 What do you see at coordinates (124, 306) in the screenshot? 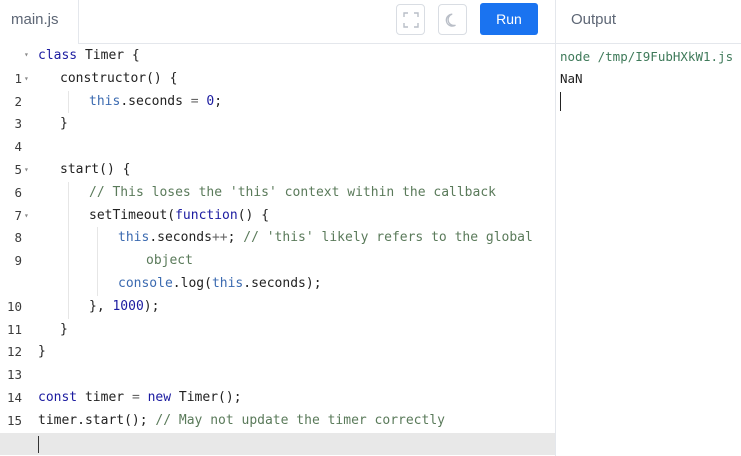
I see `code-text: }, 1000);` at bounding box center [124, 306].